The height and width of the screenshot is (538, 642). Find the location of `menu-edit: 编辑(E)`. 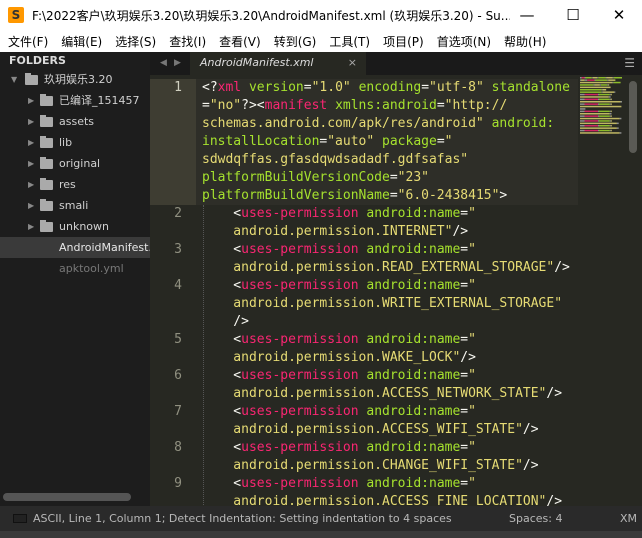

menu-edit: 编辑(E) is located at coordinates (81, 41).